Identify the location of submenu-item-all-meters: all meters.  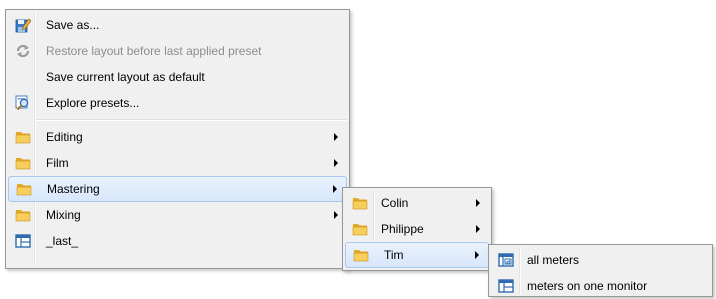
(600, 260).